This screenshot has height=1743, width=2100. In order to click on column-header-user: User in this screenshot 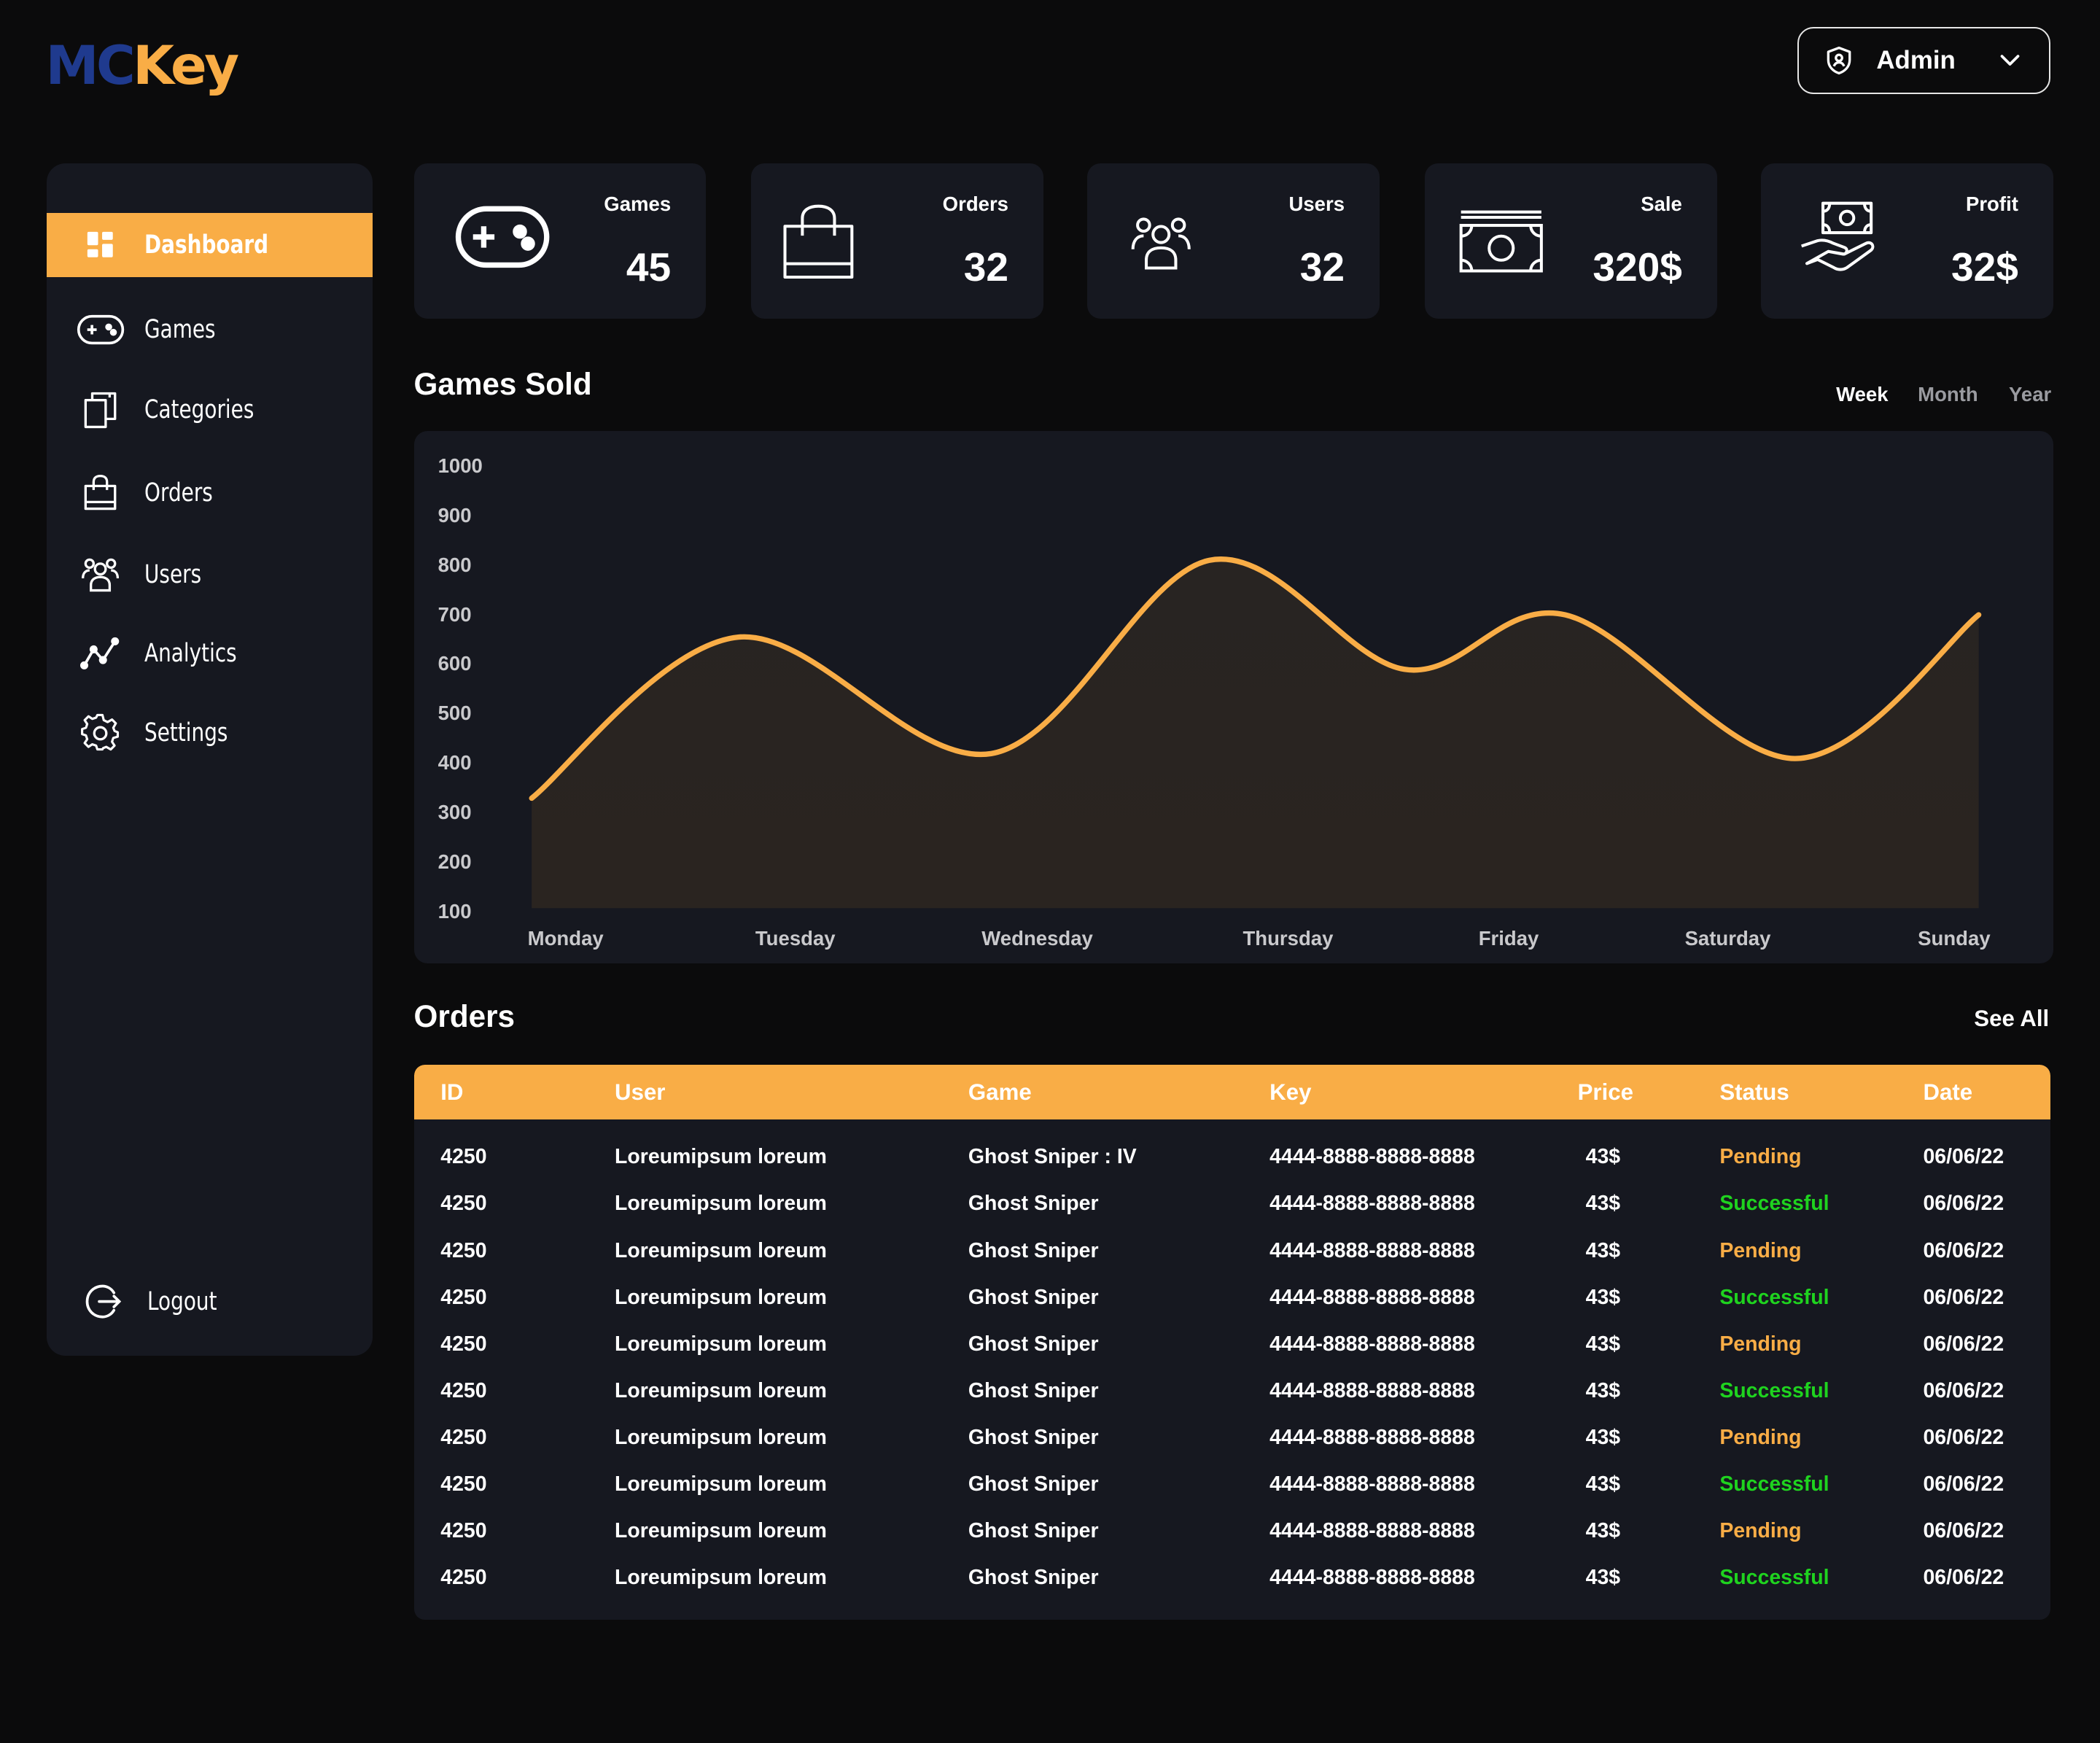, I will do `click(640, 1092)`.